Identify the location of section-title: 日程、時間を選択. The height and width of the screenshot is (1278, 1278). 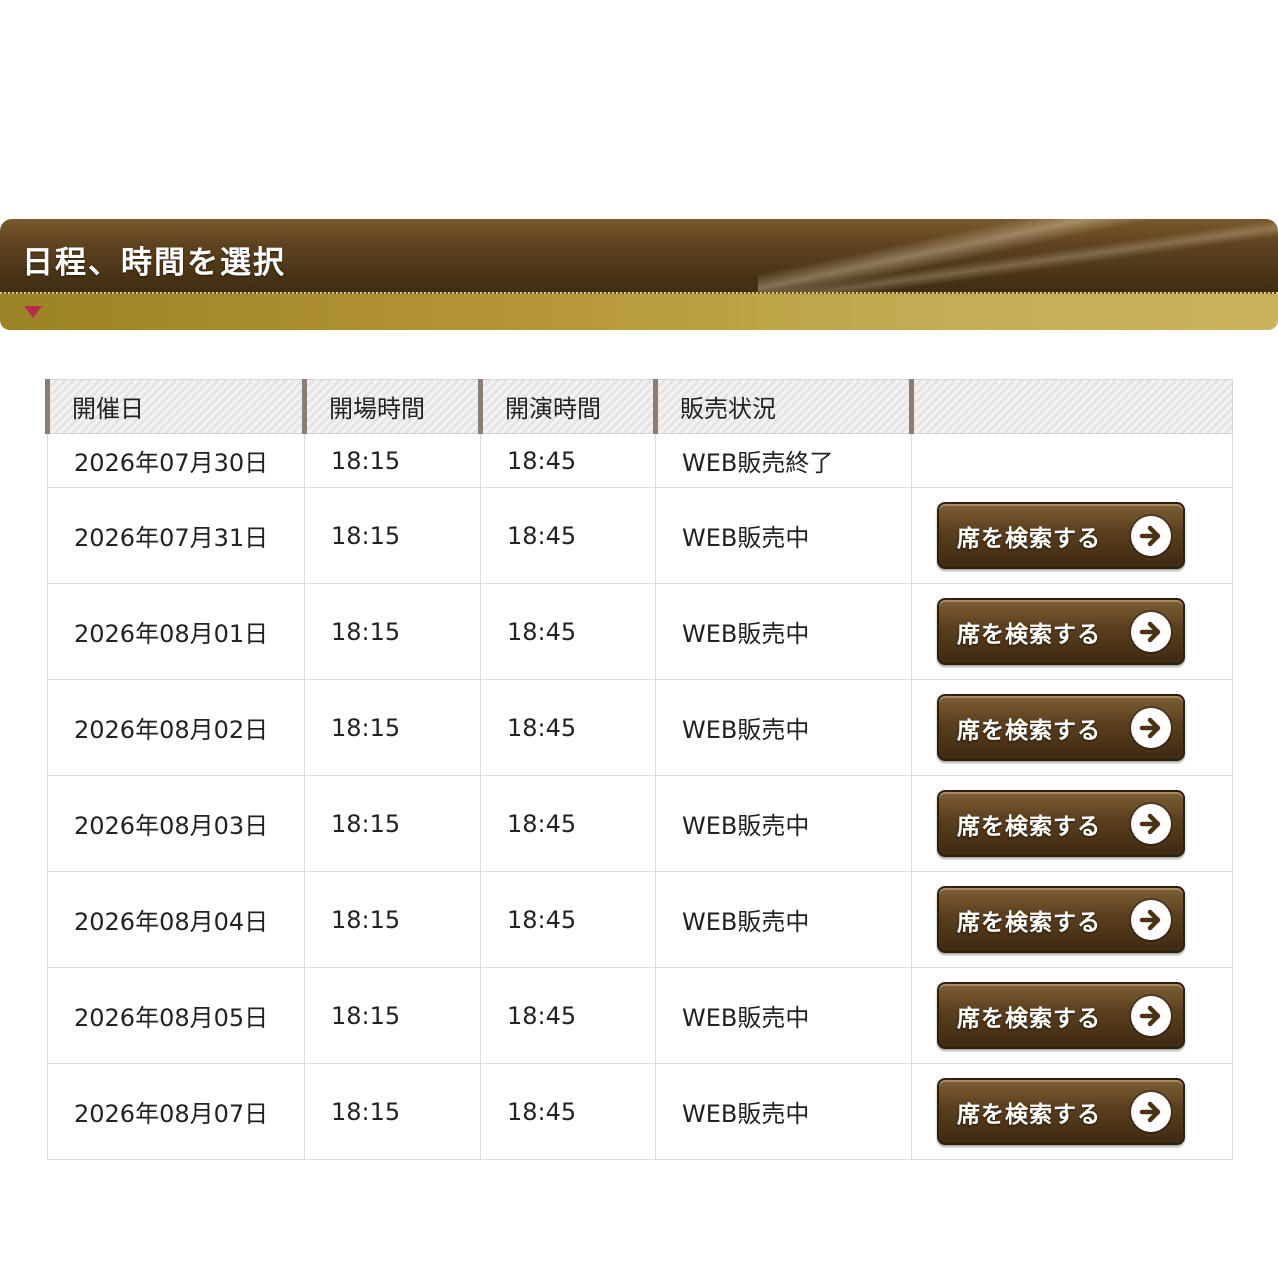
(154, 263).